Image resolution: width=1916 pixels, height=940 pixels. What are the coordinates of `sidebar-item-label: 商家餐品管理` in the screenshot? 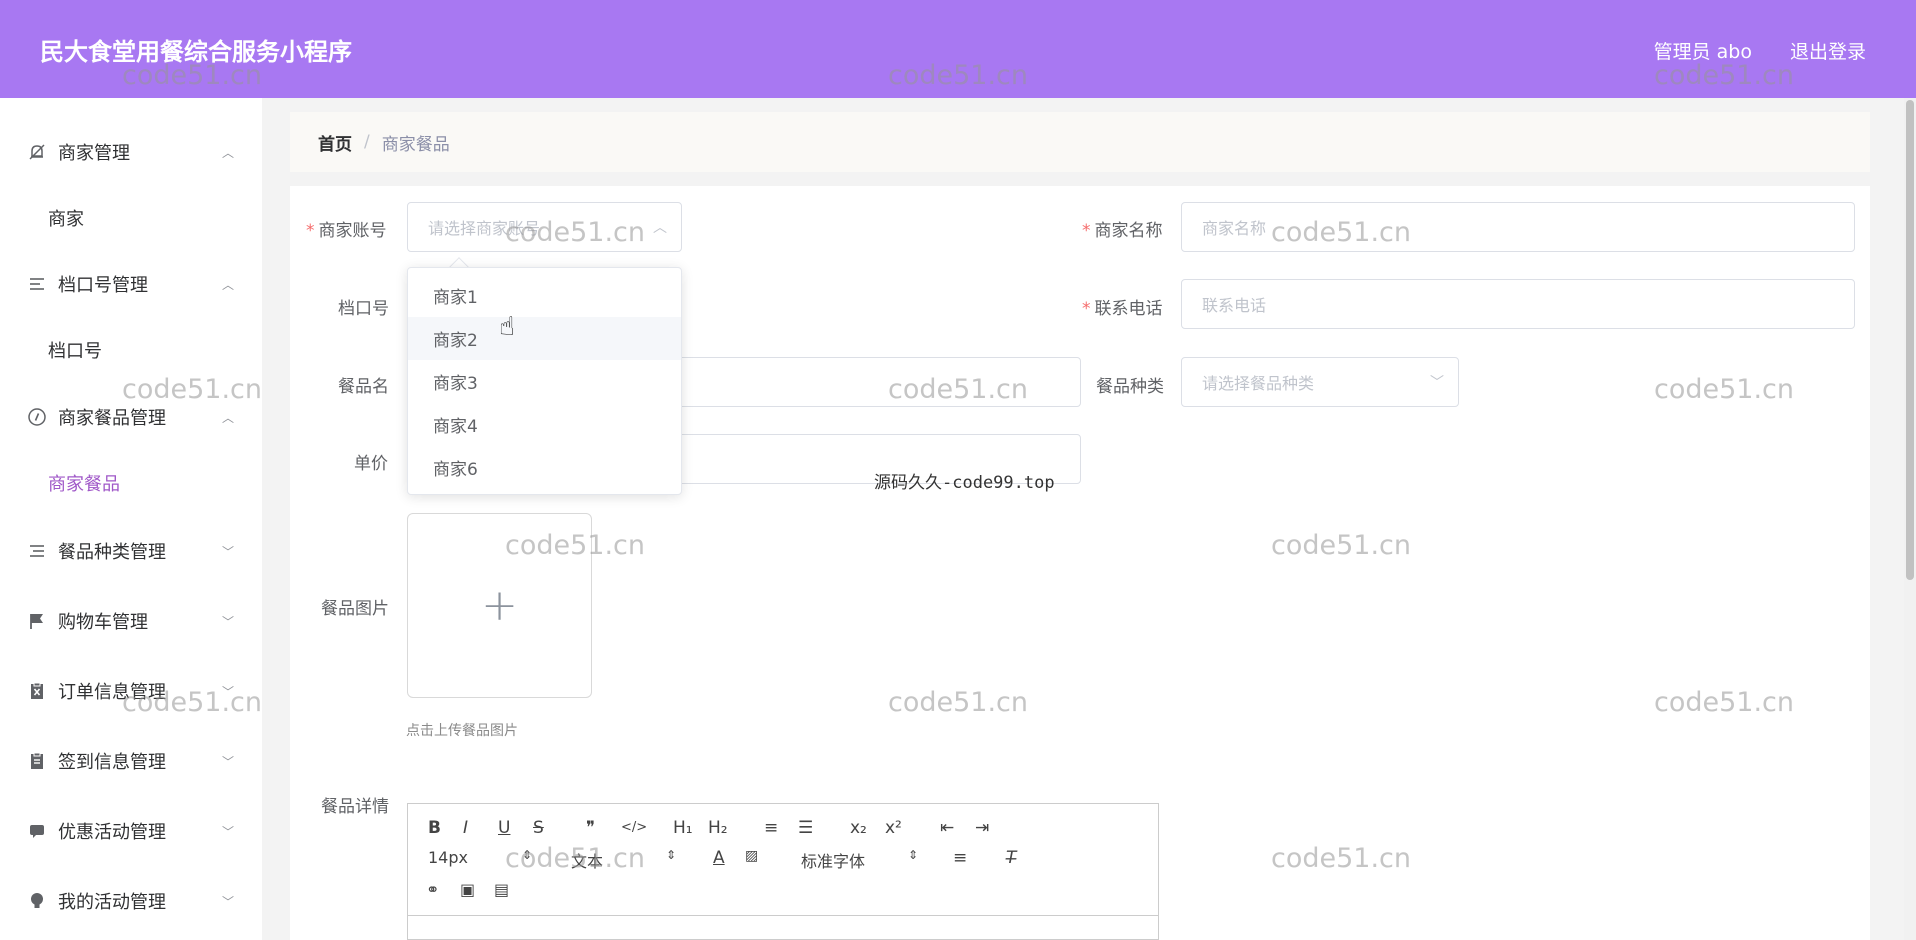 It's located at (112, 418).